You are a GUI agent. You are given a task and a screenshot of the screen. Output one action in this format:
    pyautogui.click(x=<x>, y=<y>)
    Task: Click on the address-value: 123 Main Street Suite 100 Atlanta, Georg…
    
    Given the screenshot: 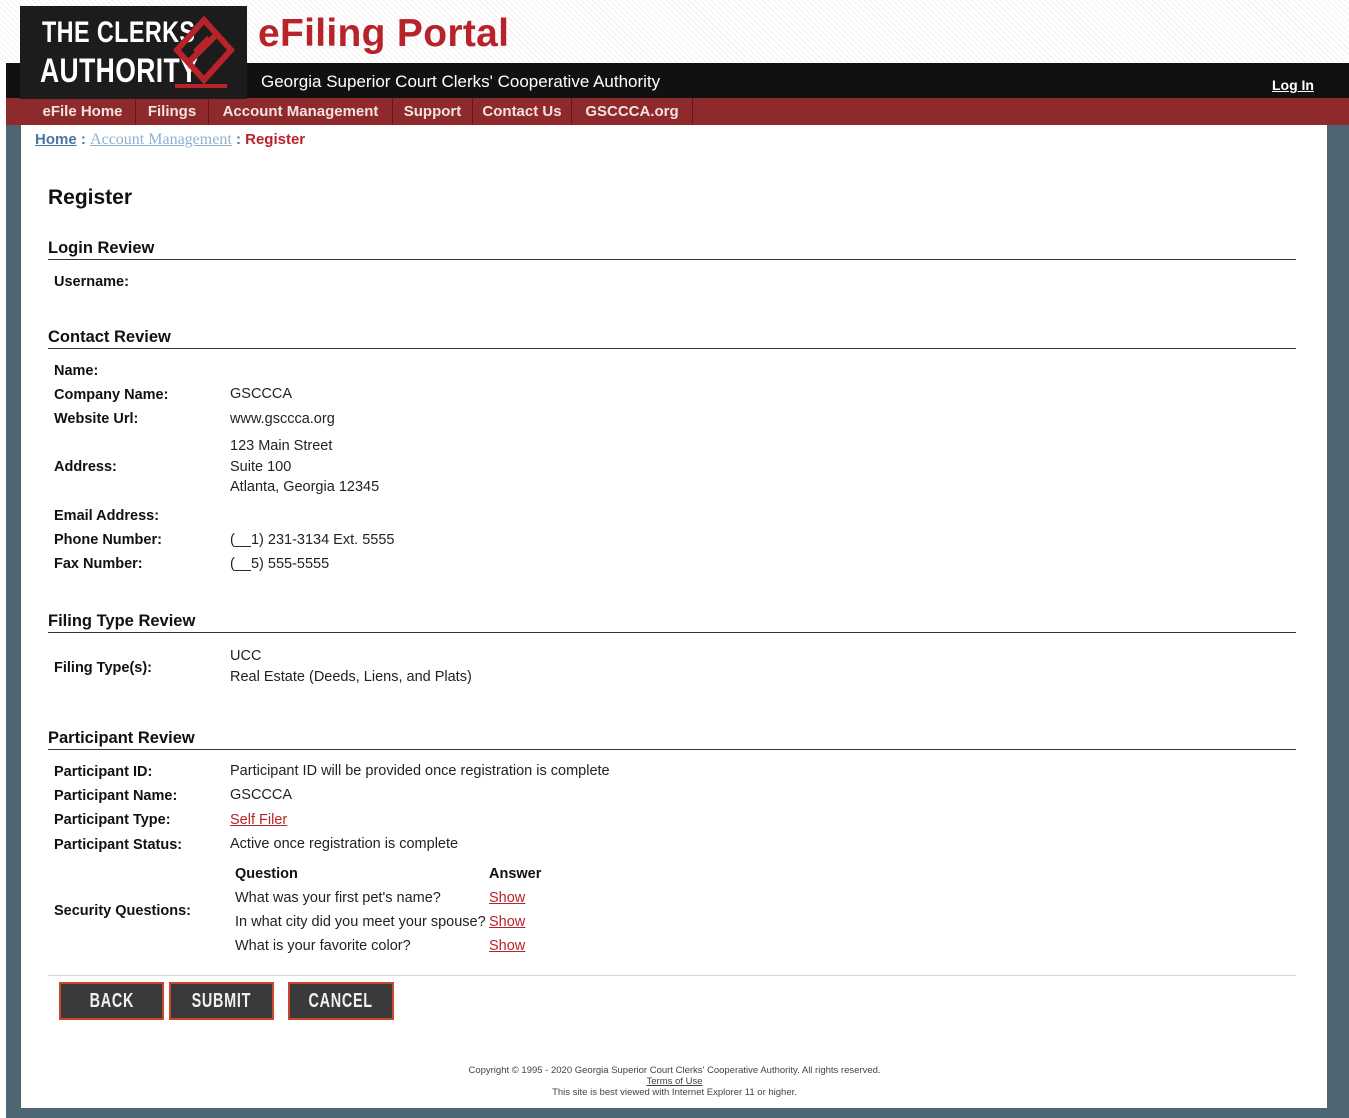 What is the action you would take?
    pyautogui.click(x=304, y=467)
    